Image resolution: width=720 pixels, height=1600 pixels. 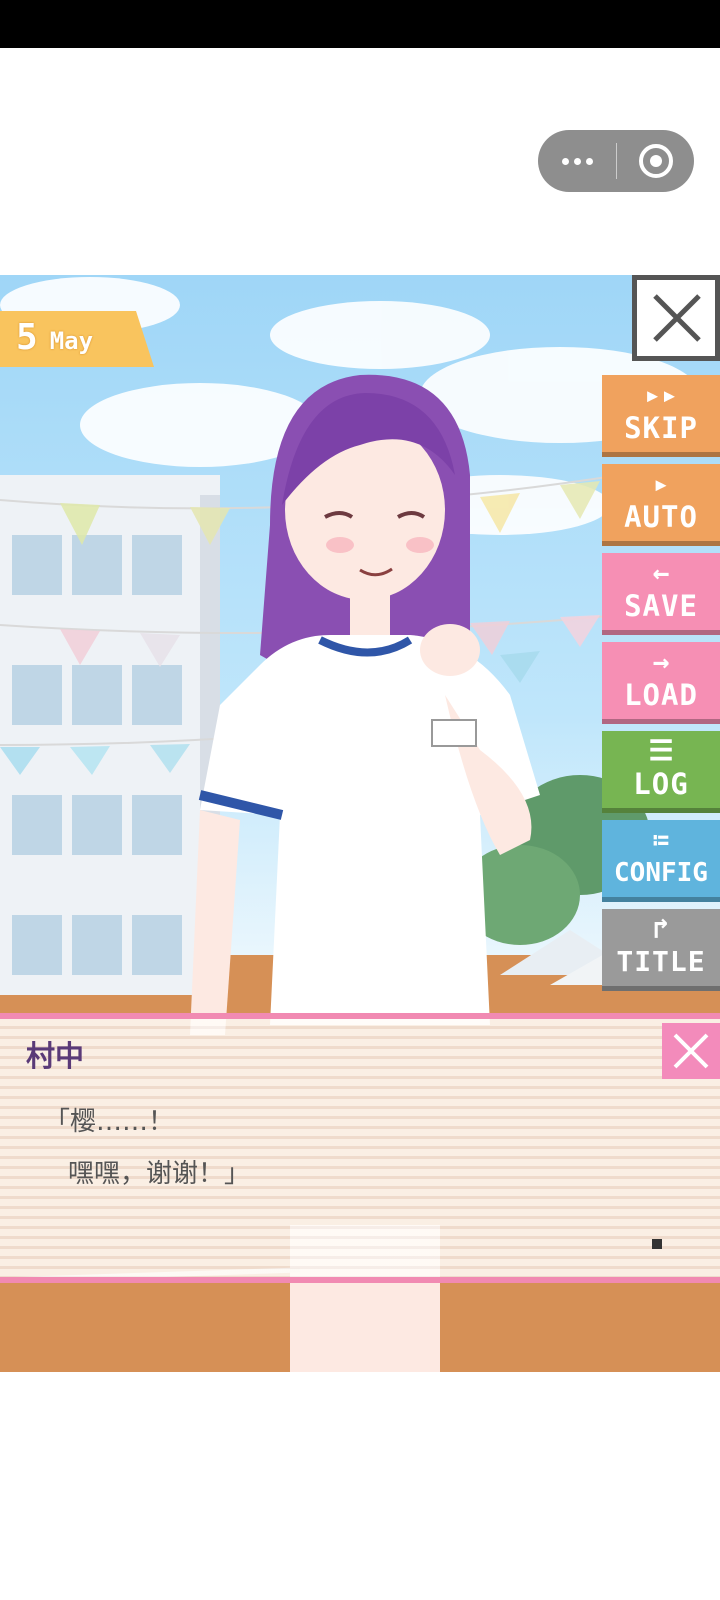 What do you see at coordinates (661, 928) in the screenshot?
I see `turn-arrow-icon: ↱` at bounding box center [661, 928].